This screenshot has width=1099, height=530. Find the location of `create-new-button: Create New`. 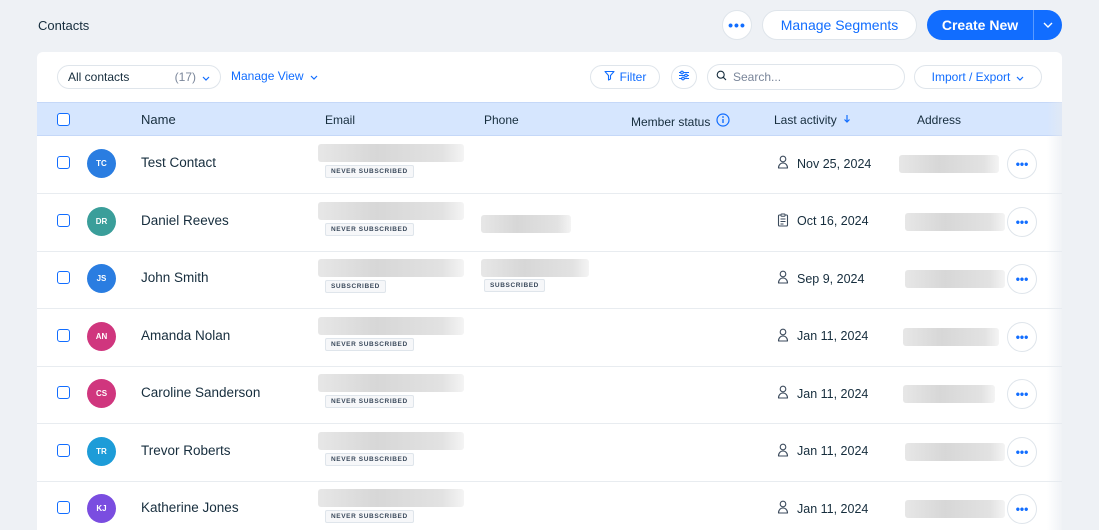

create-new-button: Create New is located at coordinates (994, 25).